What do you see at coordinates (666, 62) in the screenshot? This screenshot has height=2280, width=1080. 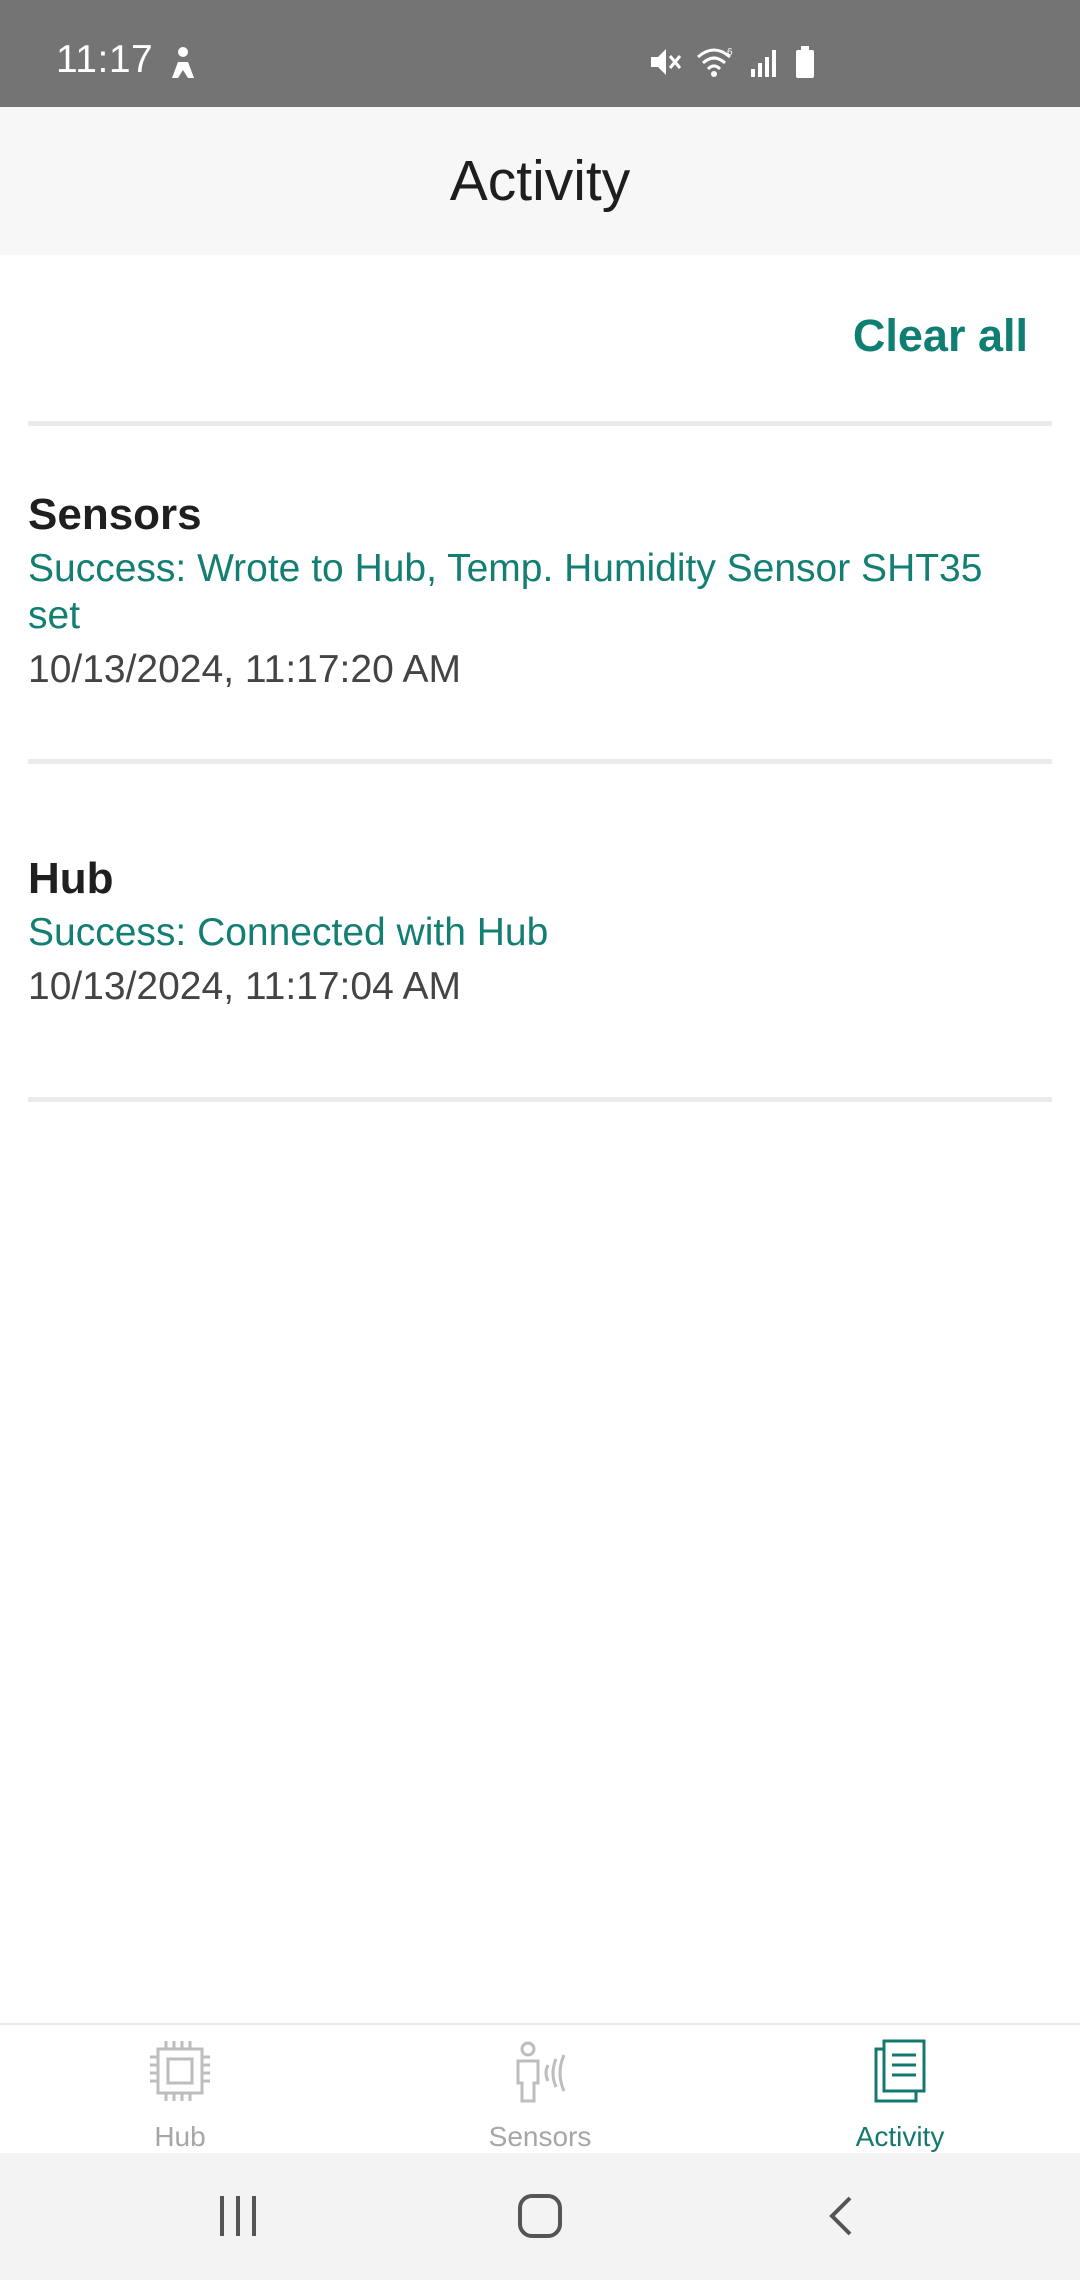 I see `mute-icon` at bounding box center [666, 62].